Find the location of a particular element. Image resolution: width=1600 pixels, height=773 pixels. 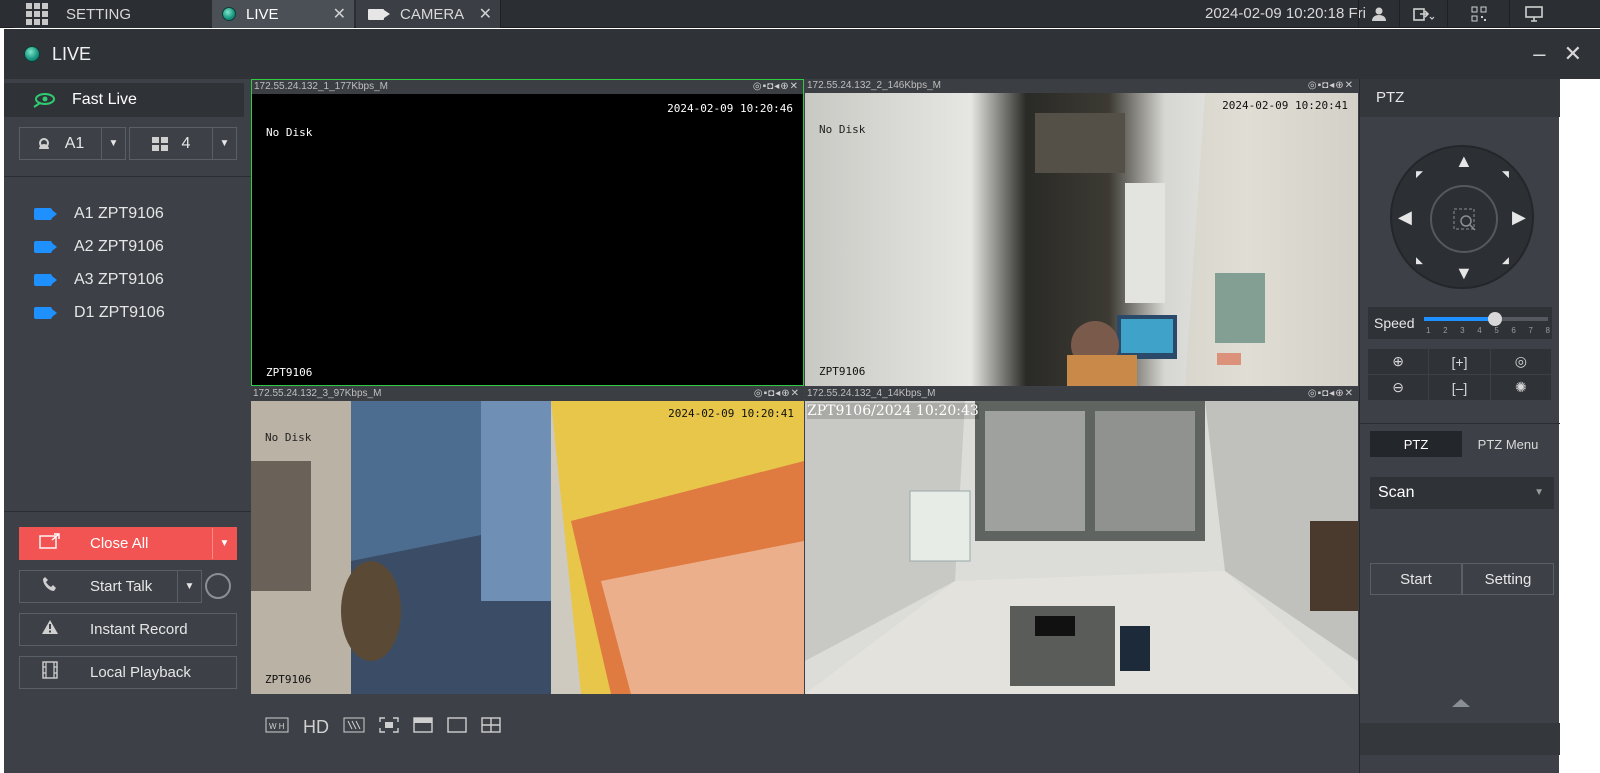

ptz-direction-pad: ▲ ▼ ◀ ▶ ◤ ◥ ◣ ◢ is located at coordinates (1462, 217).